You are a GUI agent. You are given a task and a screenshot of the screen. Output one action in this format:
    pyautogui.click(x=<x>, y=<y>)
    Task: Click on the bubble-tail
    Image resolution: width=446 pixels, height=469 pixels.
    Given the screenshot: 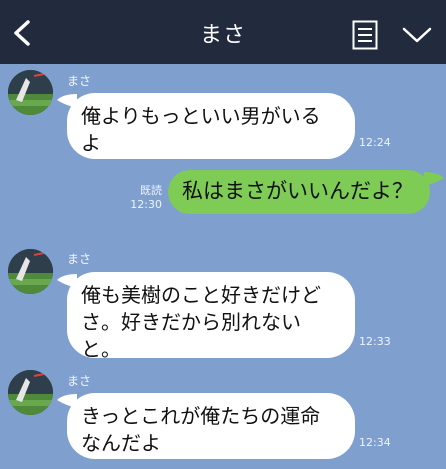 What is the action you would take?
    pyautogui.click(x=434, y=179)
    